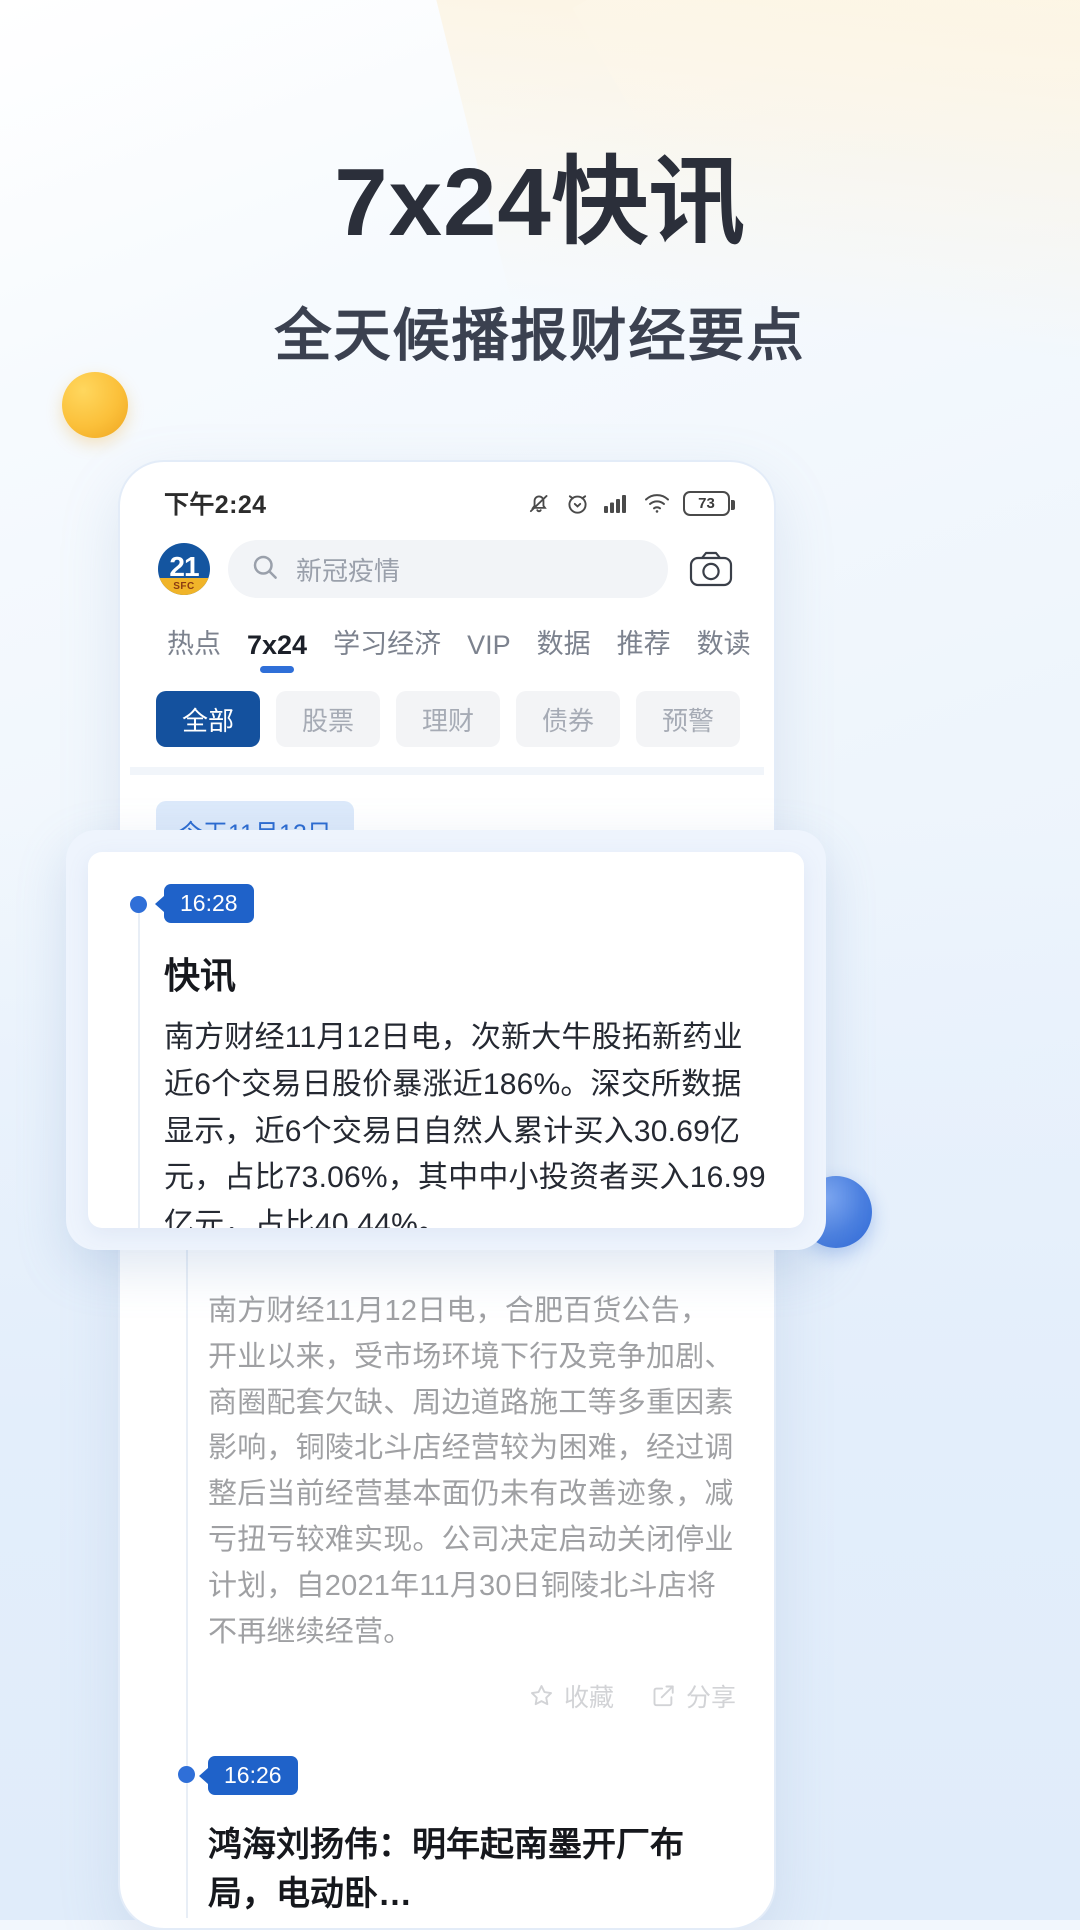 The image size is (1080, 1930). I want to click on chip-label: 债券, so click(568, 719).